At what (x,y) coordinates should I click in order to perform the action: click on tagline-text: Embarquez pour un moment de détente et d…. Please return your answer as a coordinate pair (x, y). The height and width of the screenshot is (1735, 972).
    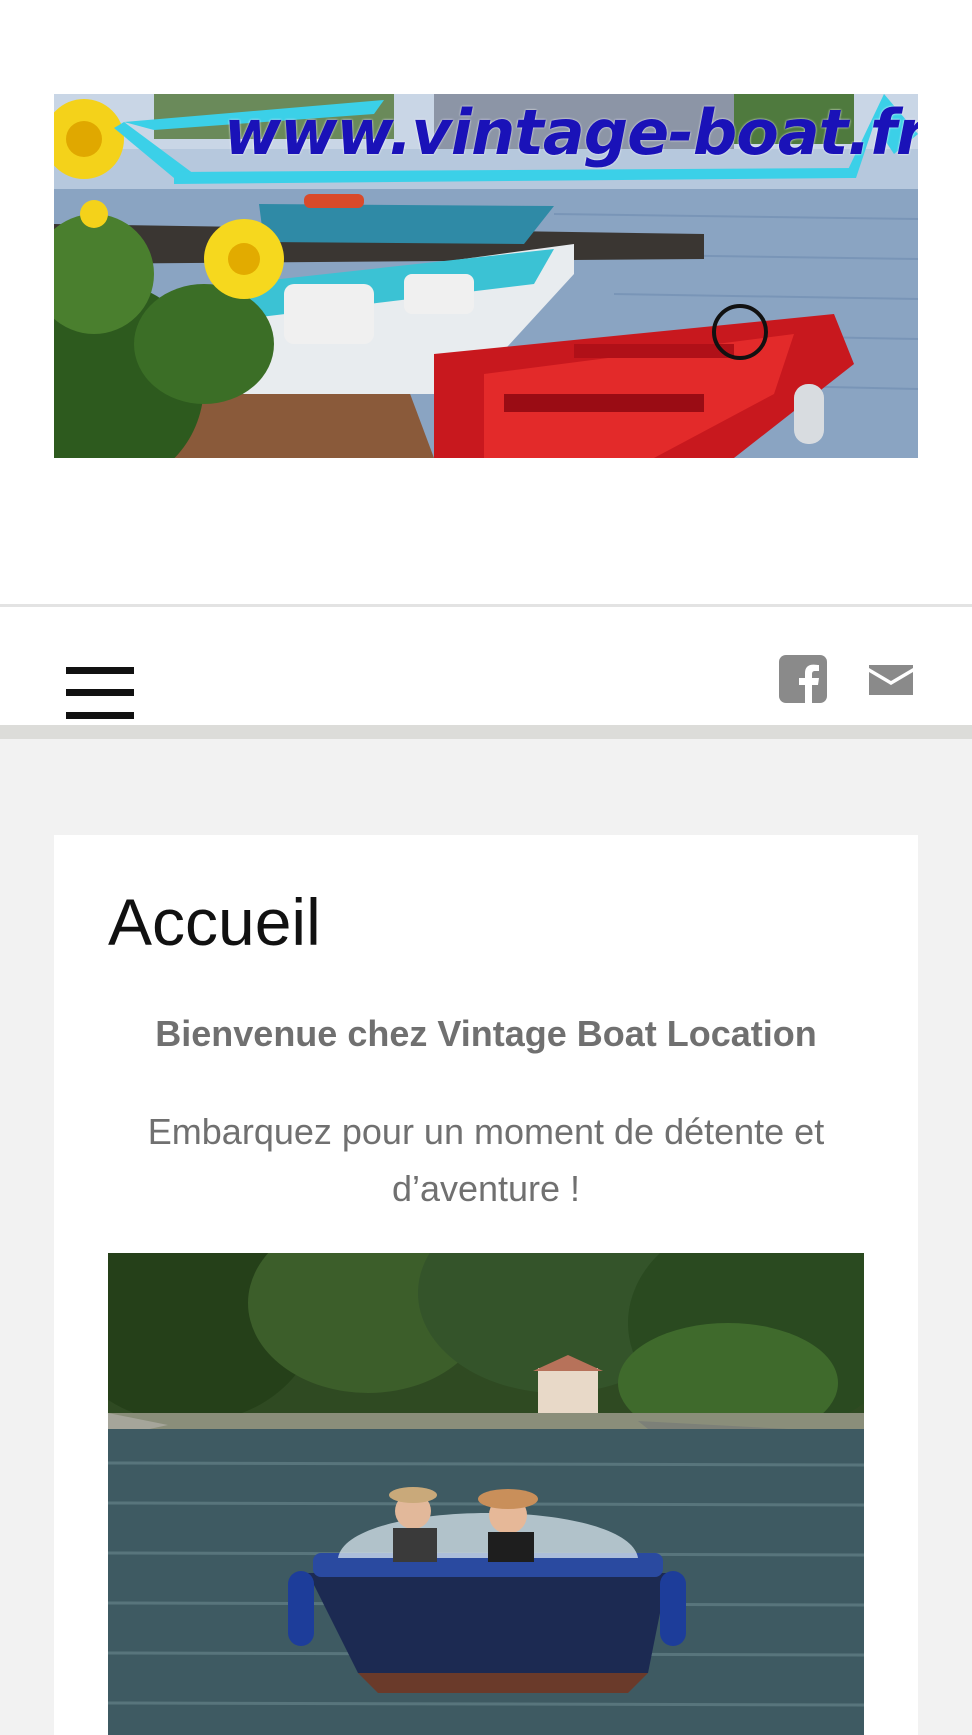
    Looking at the image, I should click on (486, 1160).